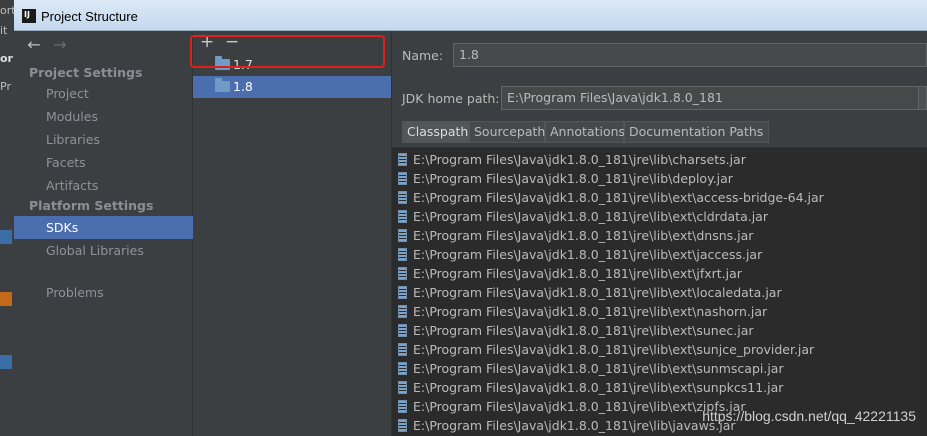  I want to click on background-text-fragment: ort, so click(7, 10).